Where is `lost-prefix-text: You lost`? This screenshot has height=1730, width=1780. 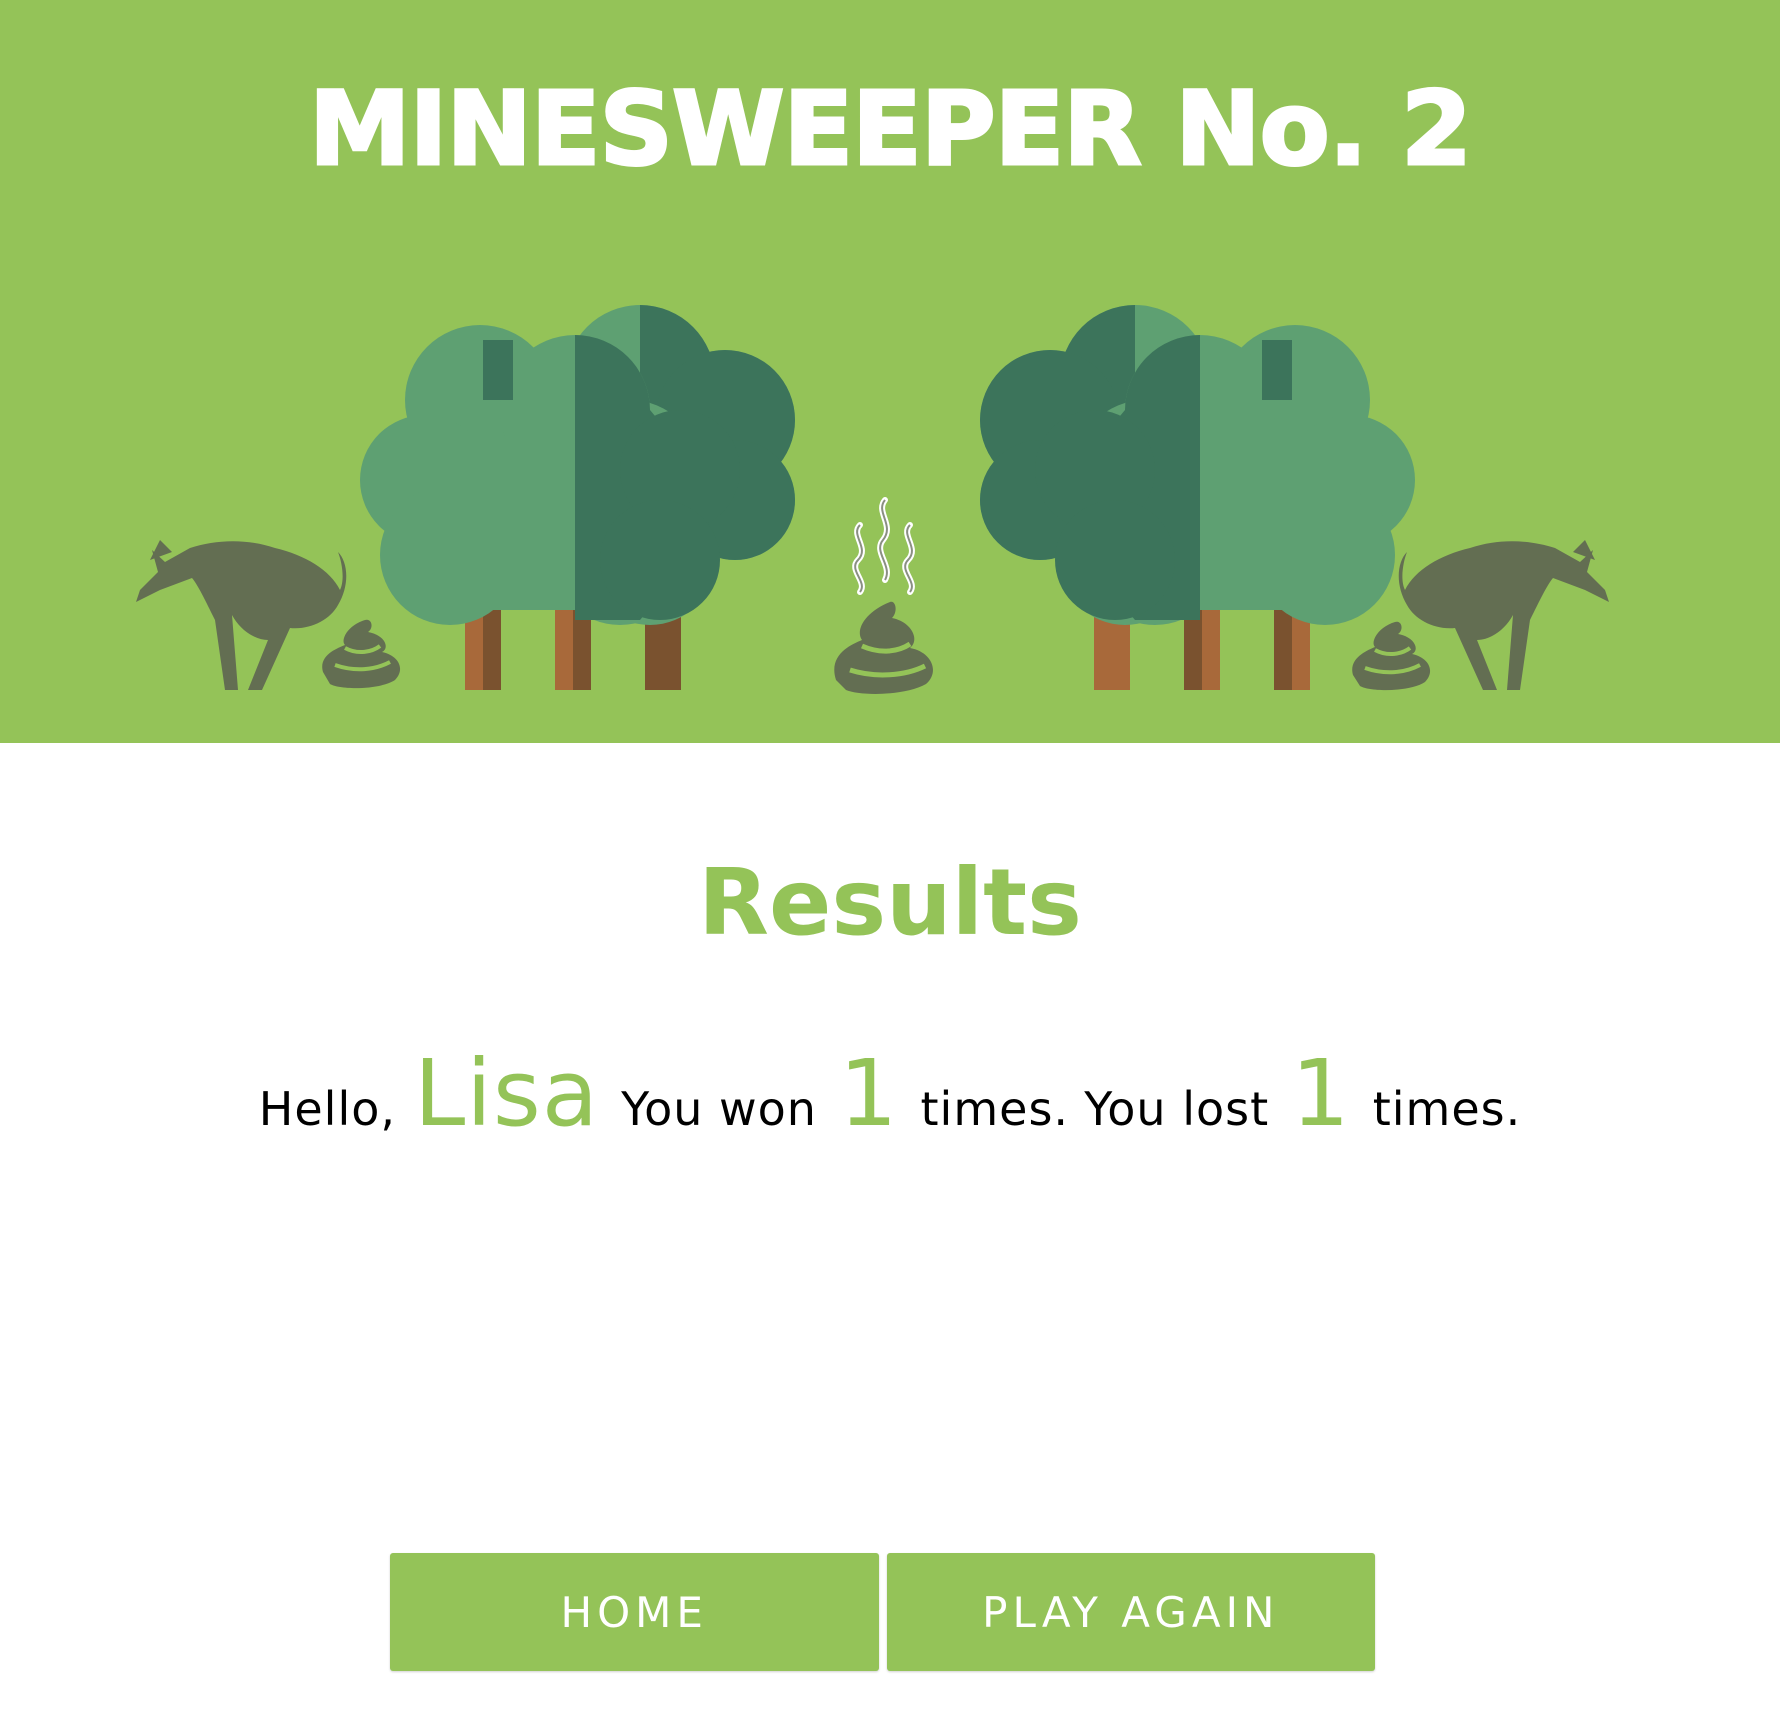
lost-prefix-text: You lost is located at coordinates (1177, 1109).